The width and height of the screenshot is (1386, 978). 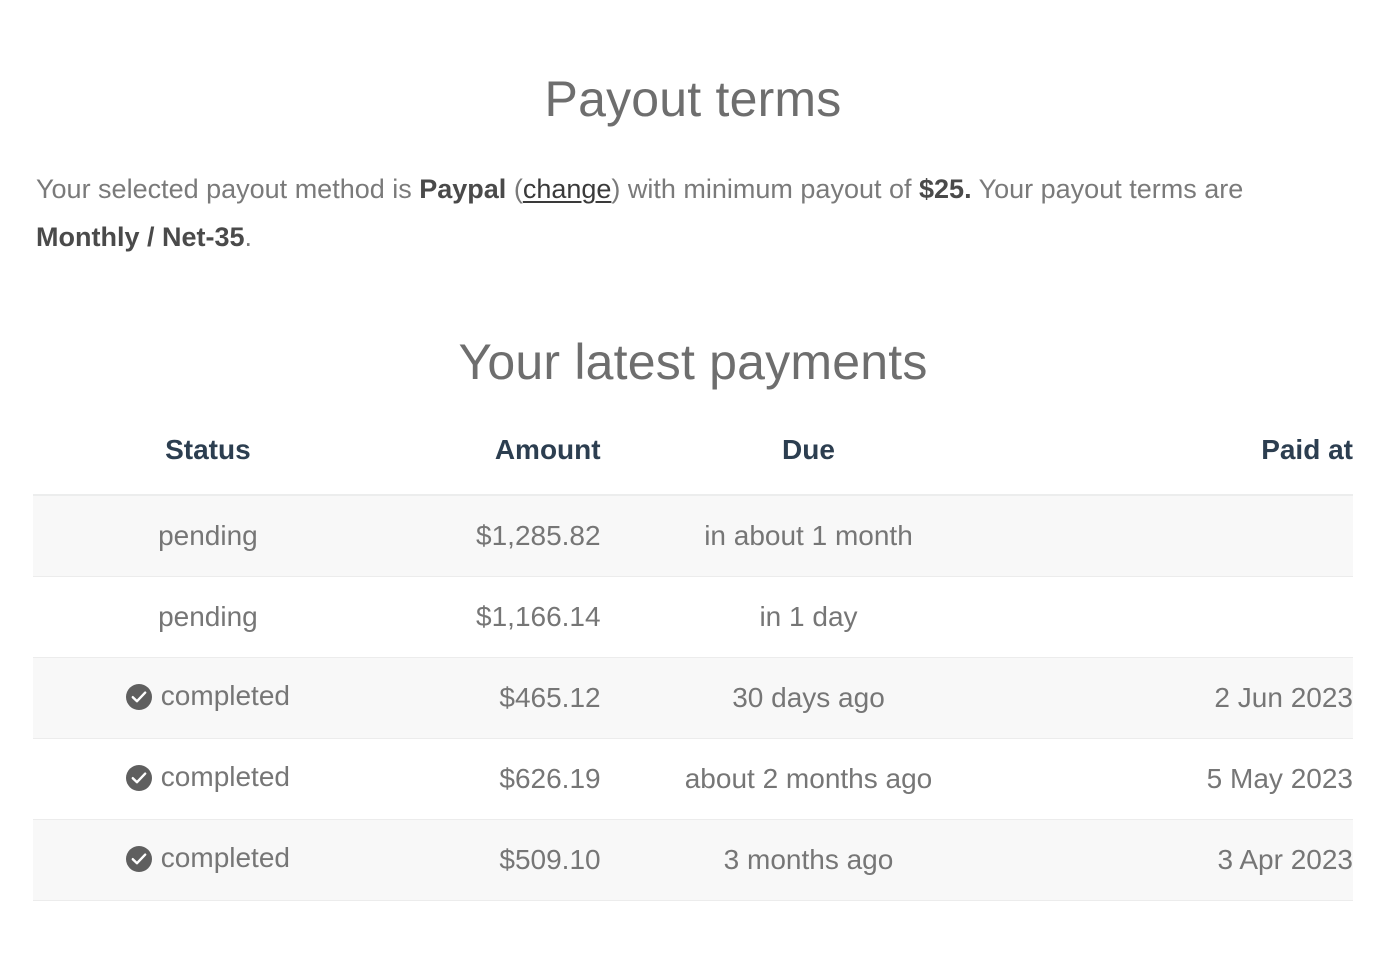 What do you see at coordinates (945, 189) in the screenshot?
I see `minimum-payout-value: $25.` at bounding box center [945, 189].